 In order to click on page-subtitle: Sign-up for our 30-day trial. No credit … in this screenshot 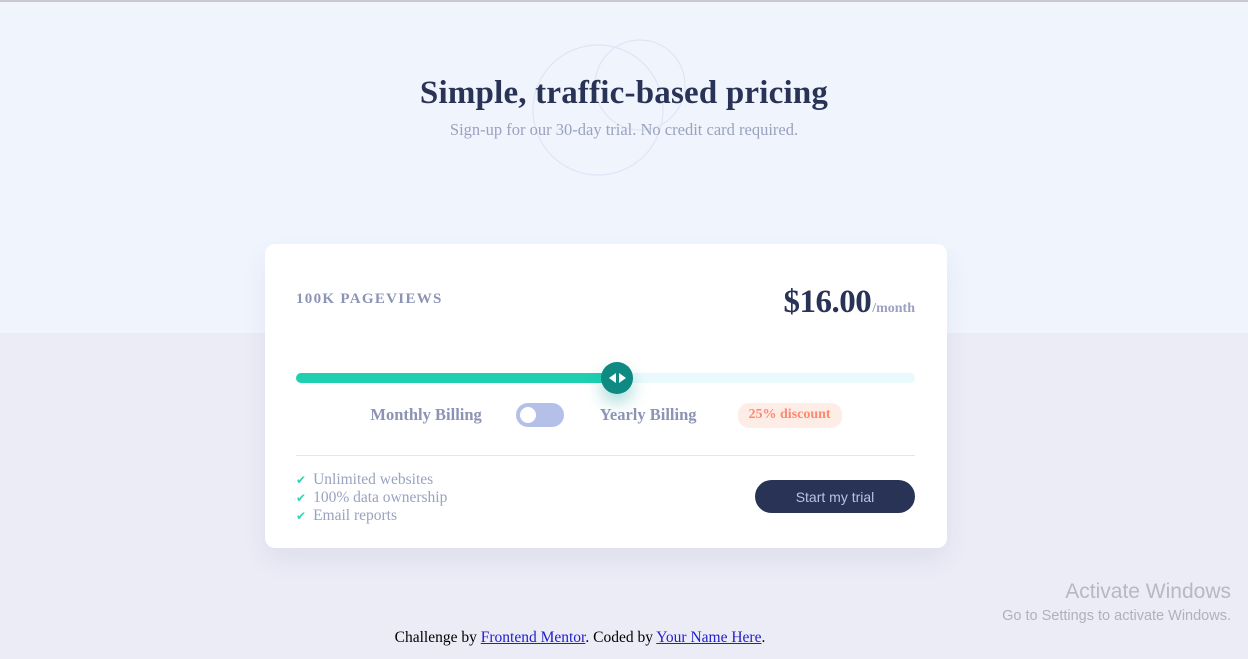, I will do `click(624, 129)`.